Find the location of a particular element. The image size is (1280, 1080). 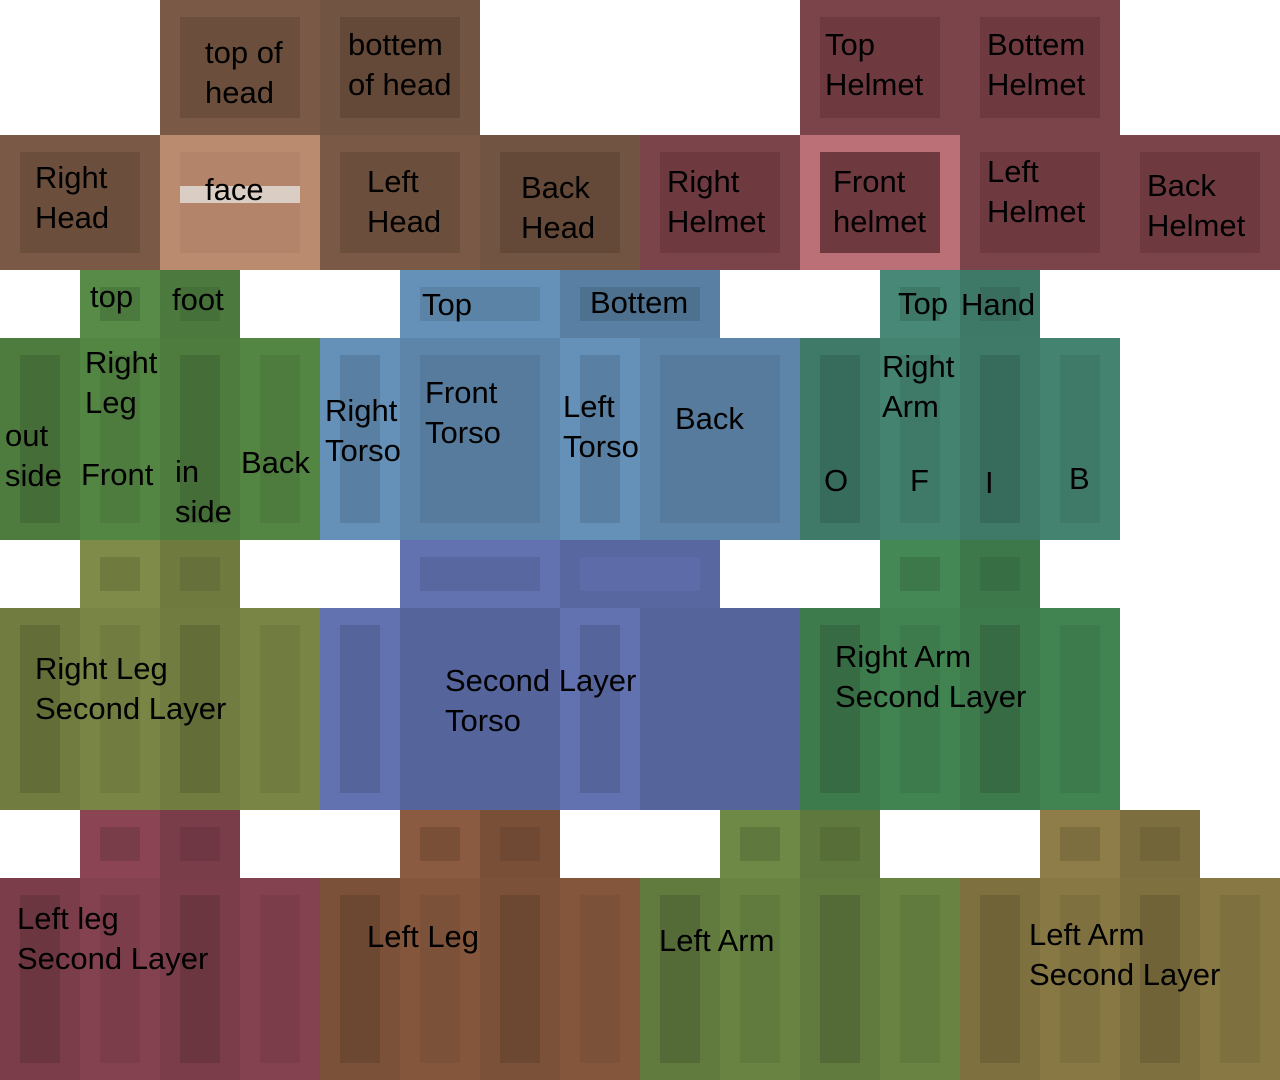

torso2-top-inner is located at coordinates (480, 574).